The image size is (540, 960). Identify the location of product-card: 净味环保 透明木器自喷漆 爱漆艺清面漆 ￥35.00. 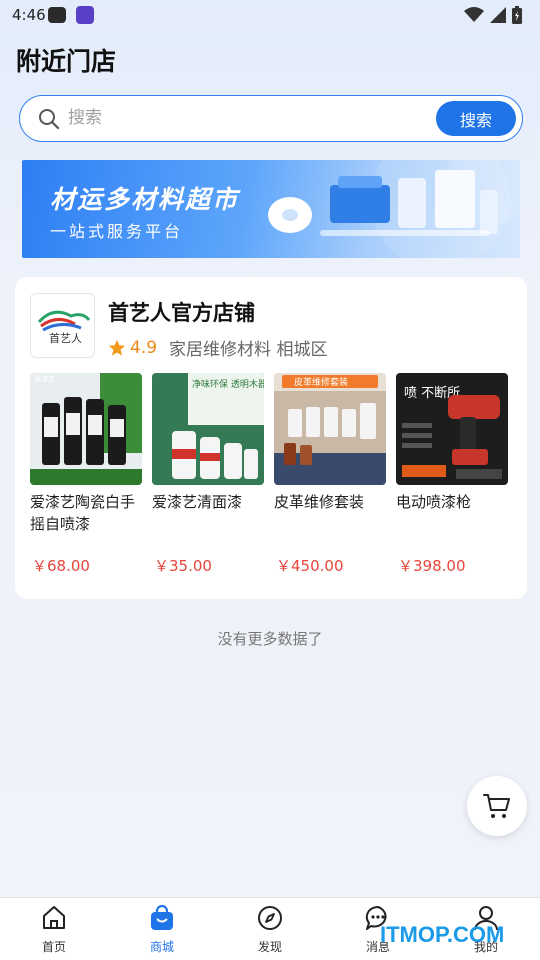
(208, 478).